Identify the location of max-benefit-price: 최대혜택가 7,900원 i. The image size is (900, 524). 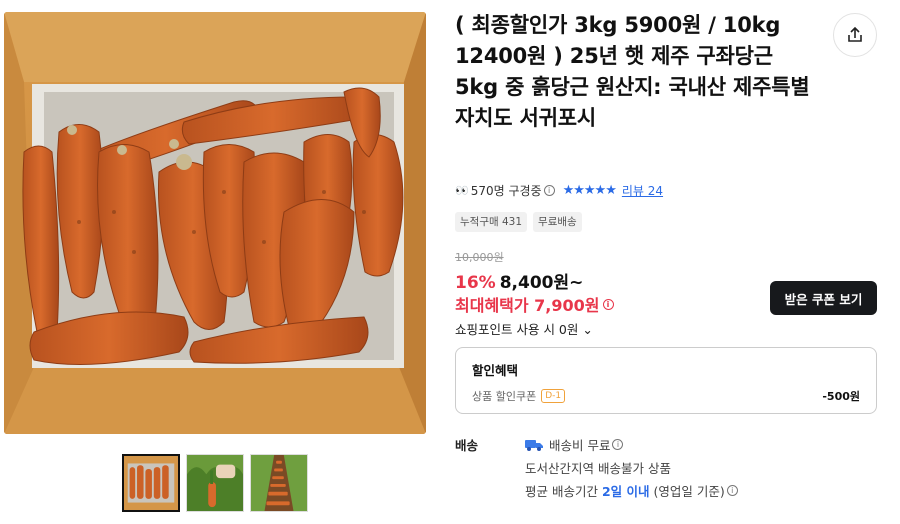
(538, 304).